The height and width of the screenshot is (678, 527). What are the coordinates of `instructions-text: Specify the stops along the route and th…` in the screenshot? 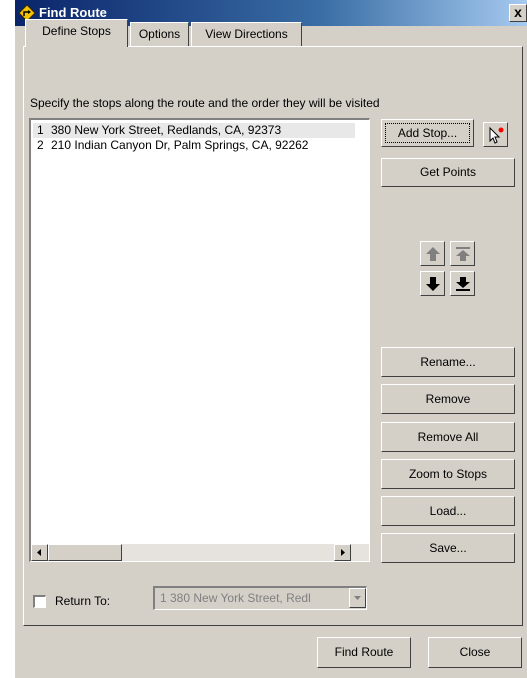 It's located at (205, 103).